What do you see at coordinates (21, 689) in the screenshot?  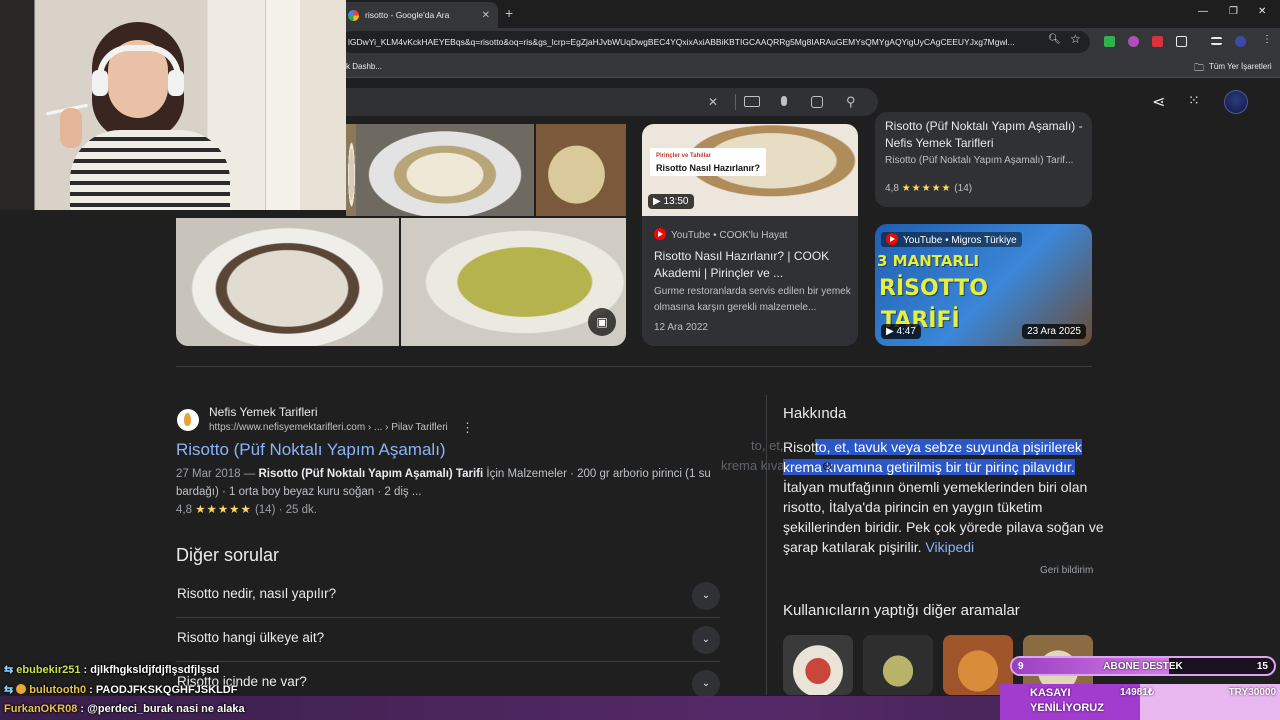 I see `badge-icon` at bounding box center [21, 689].